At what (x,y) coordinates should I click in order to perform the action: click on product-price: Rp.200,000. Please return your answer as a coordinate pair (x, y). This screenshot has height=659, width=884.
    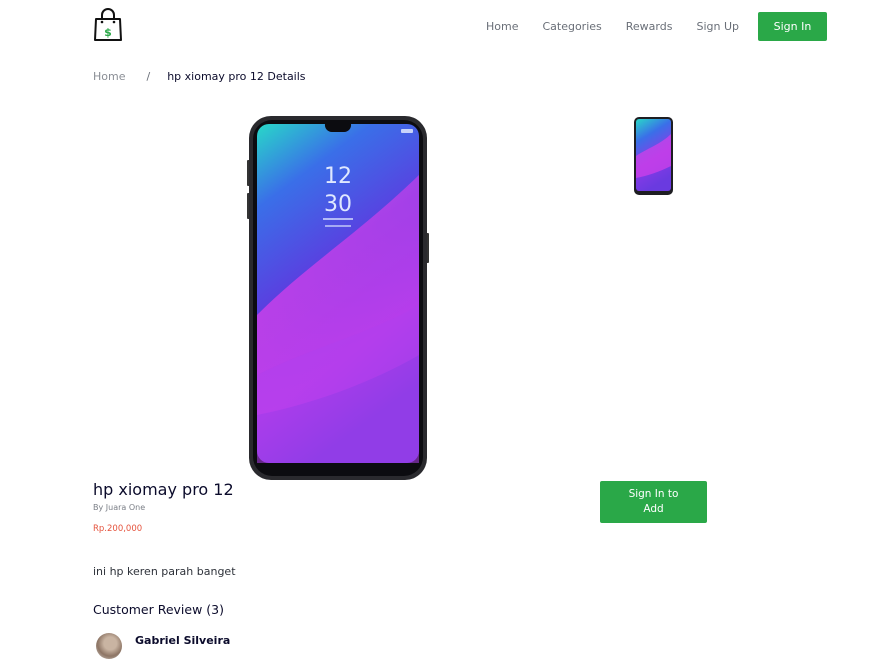
    Looking at the image, I should click on (118, 529).